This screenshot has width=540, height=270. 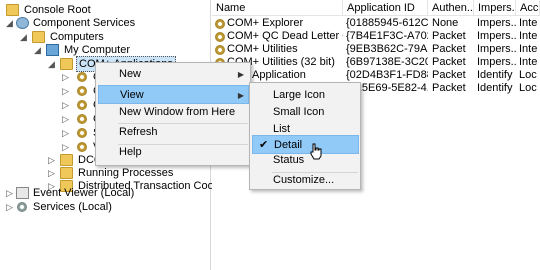 I want to click on menu-item-label: Help, so click(x=130, y=152).